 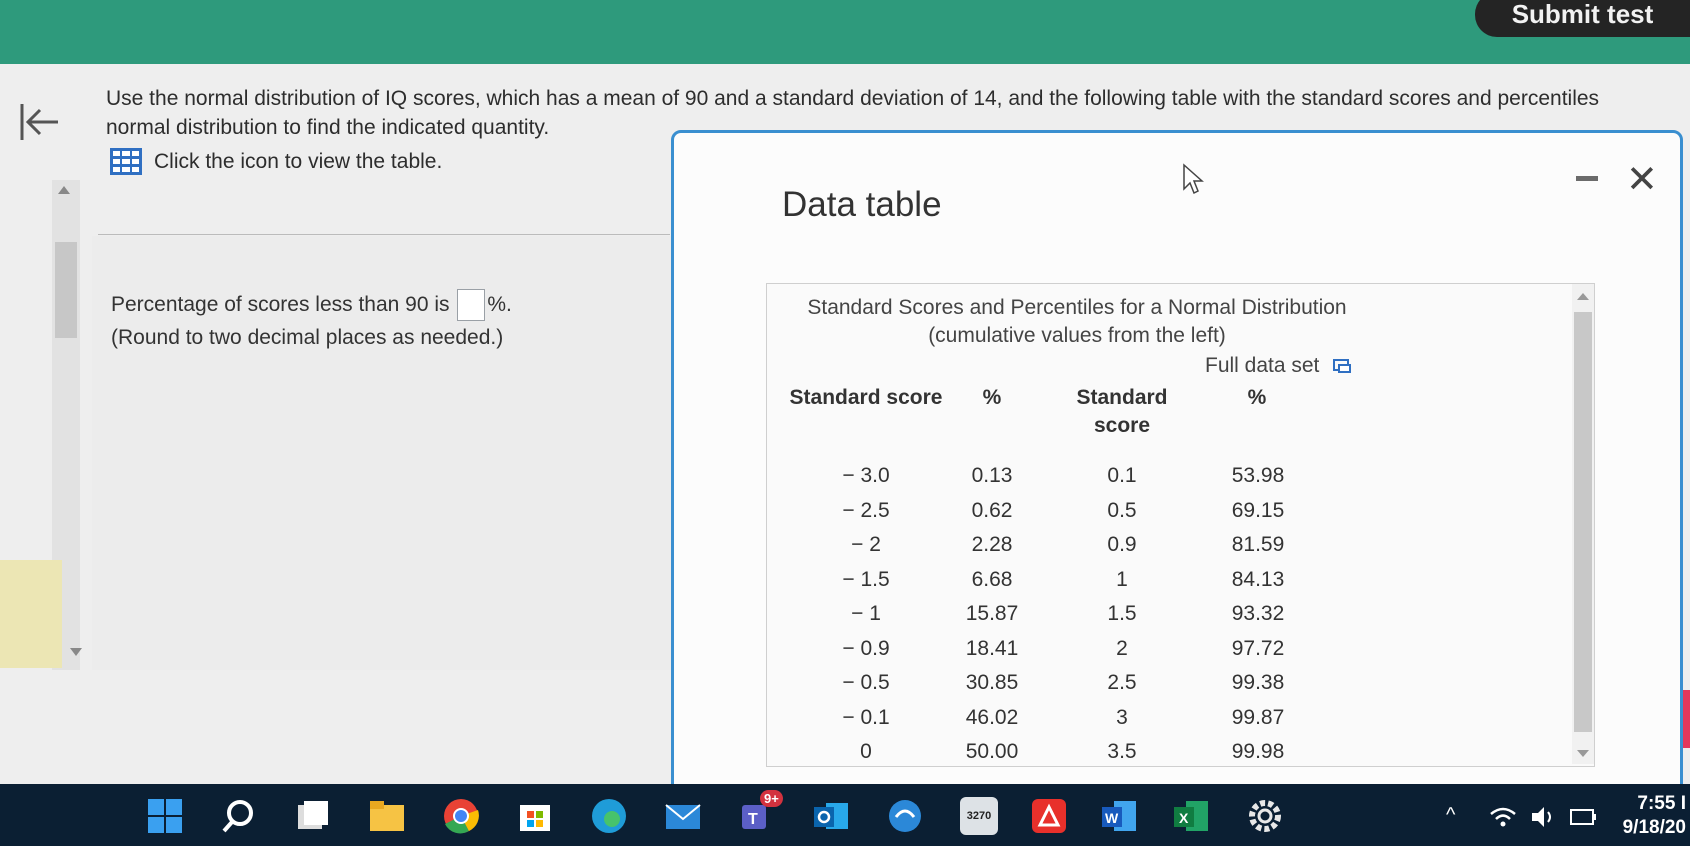 I want to click on view-table-link: Click the icon to view the table., so click(x=276, y=161).